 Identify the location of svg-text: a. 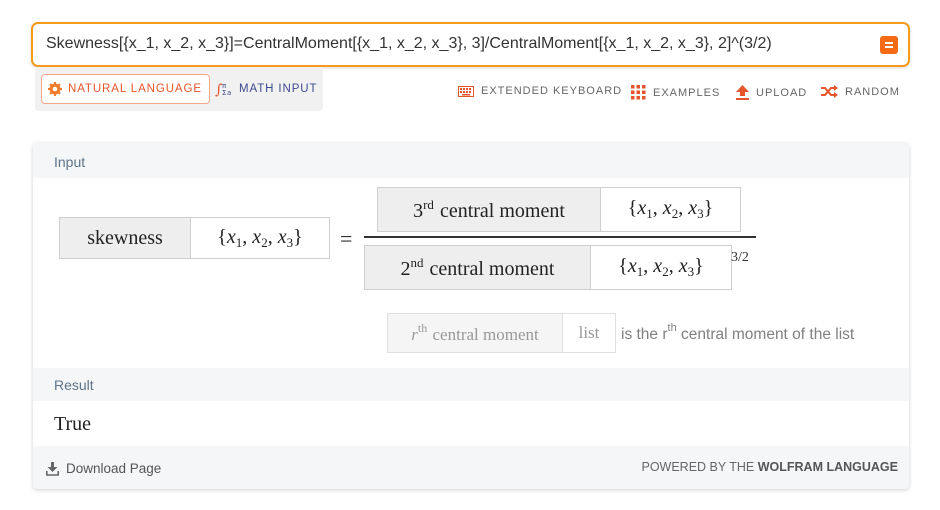
(229, 93).